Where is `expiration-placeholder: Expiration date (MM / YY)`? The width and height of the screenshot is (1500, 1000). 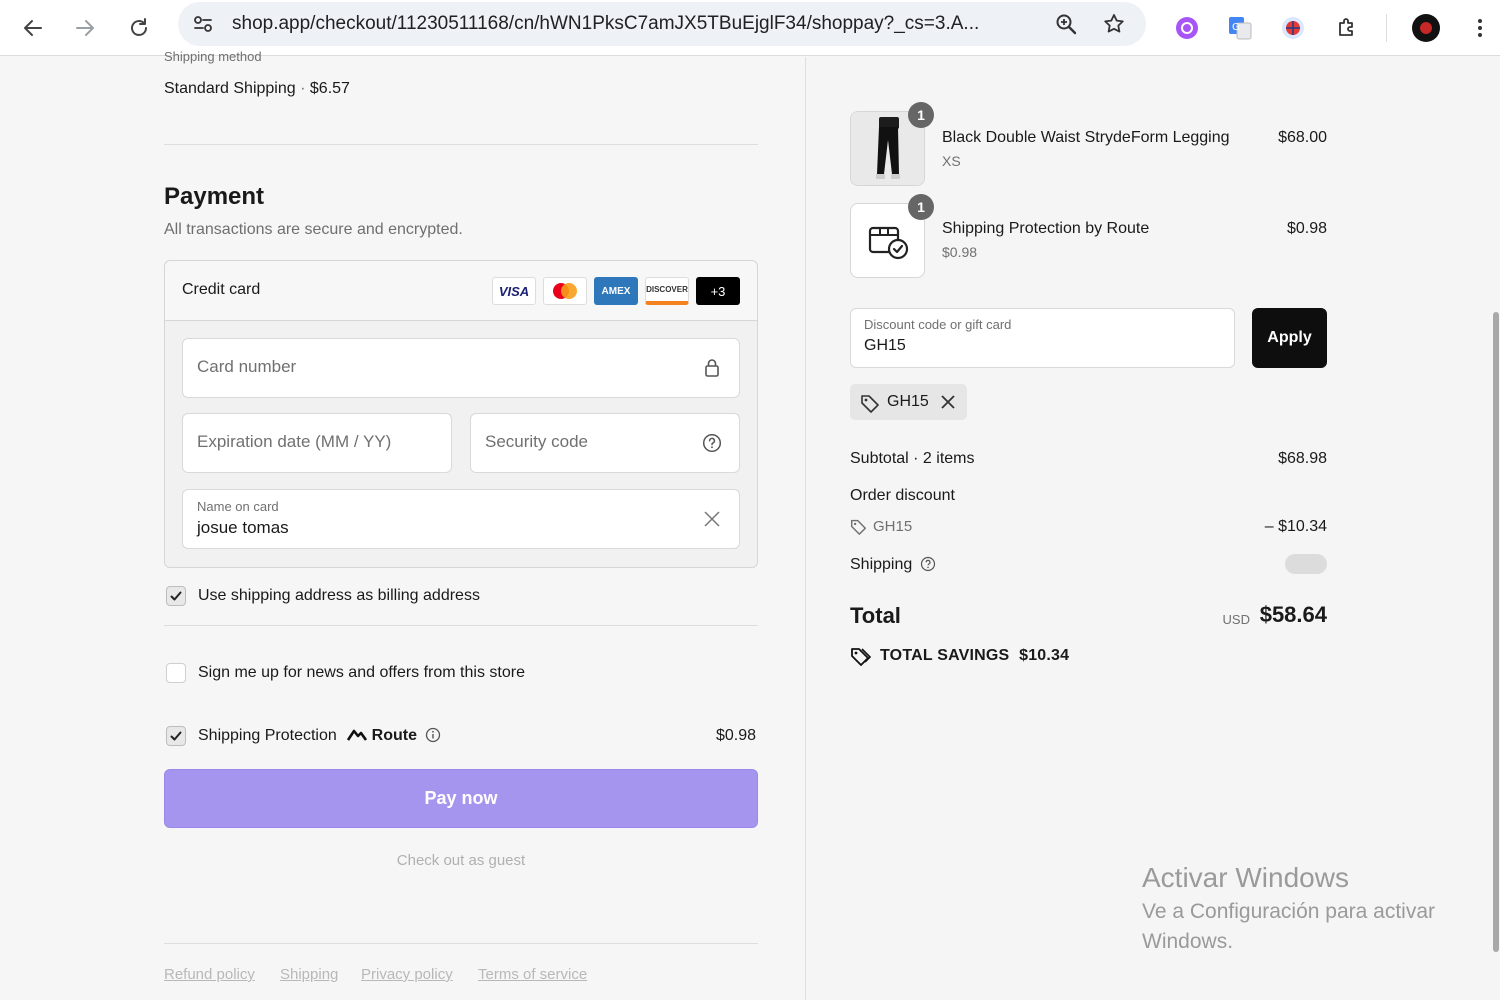
expiration-placeholder: Expiration date (MM / YY) is located at coordinates (294, 441).